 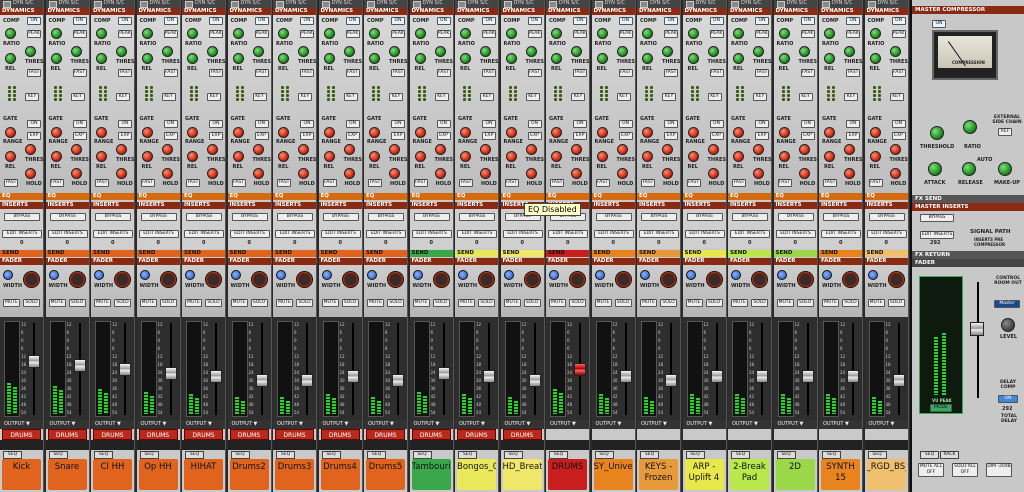 I want to click on channel-name: _RGD_BS_SP-, so click(x=886, y=474).